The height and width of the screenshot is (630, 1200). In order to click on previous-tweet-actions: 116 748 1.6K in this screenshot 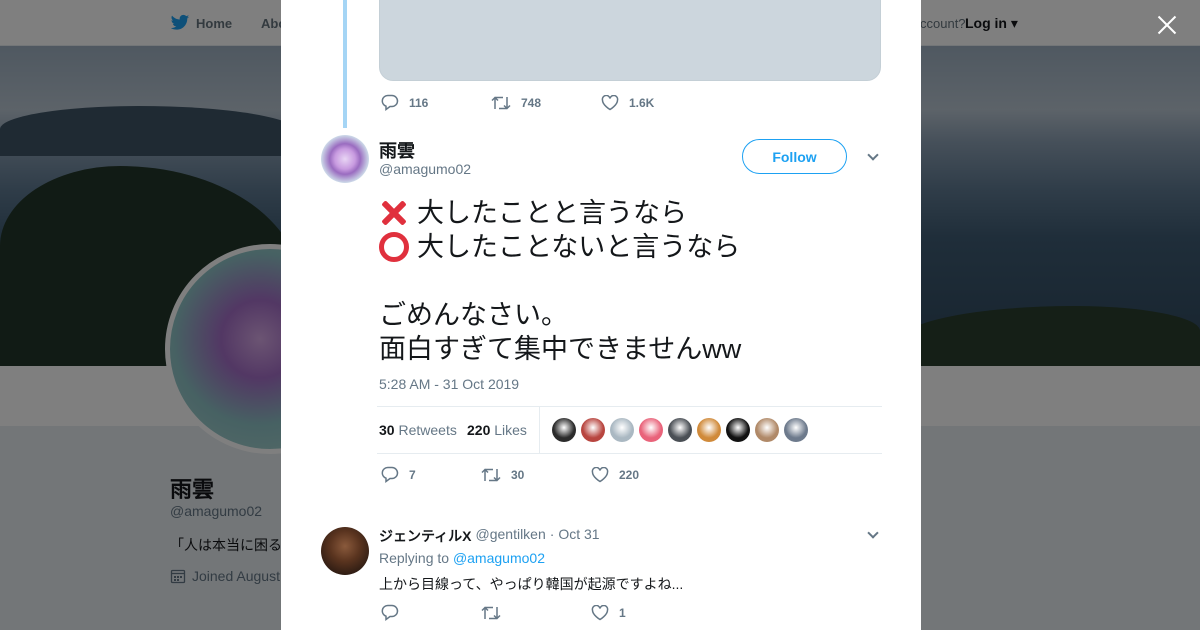, I will do `click(532, 102)`.